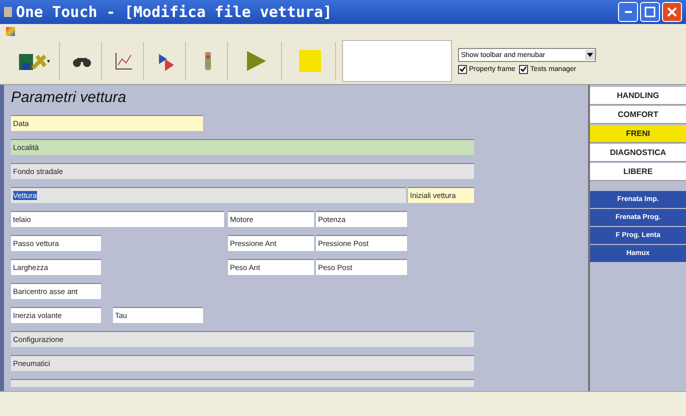  I want to click on category-tab: LIBERE, so click(638, 172).